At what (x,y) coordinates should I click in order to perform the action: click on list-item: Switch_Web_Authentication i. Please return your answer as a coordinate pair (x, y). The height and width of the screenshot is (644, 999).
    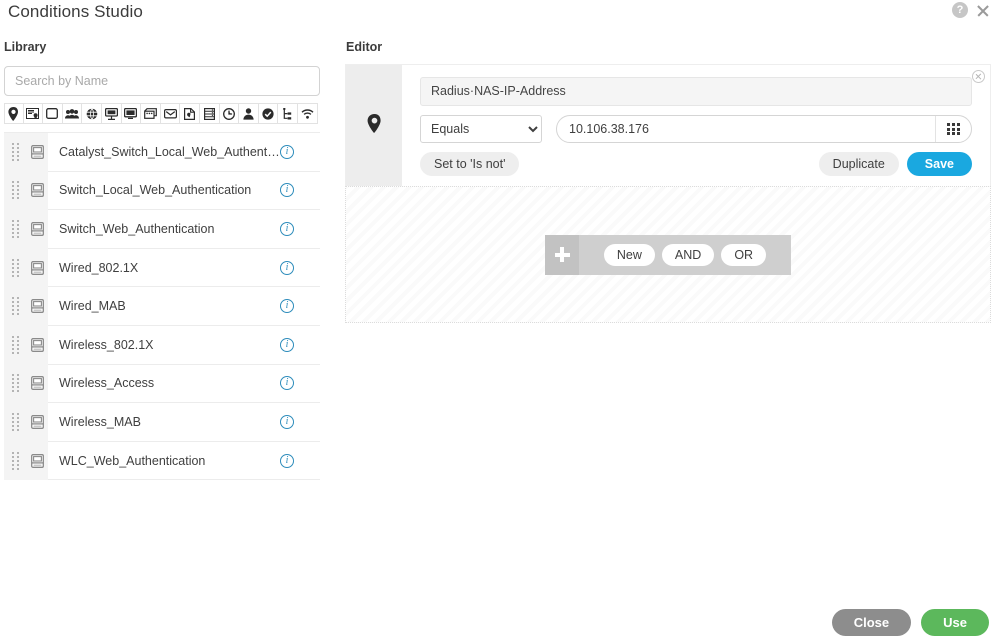
    Looking at the image, I should click on (162, 229).